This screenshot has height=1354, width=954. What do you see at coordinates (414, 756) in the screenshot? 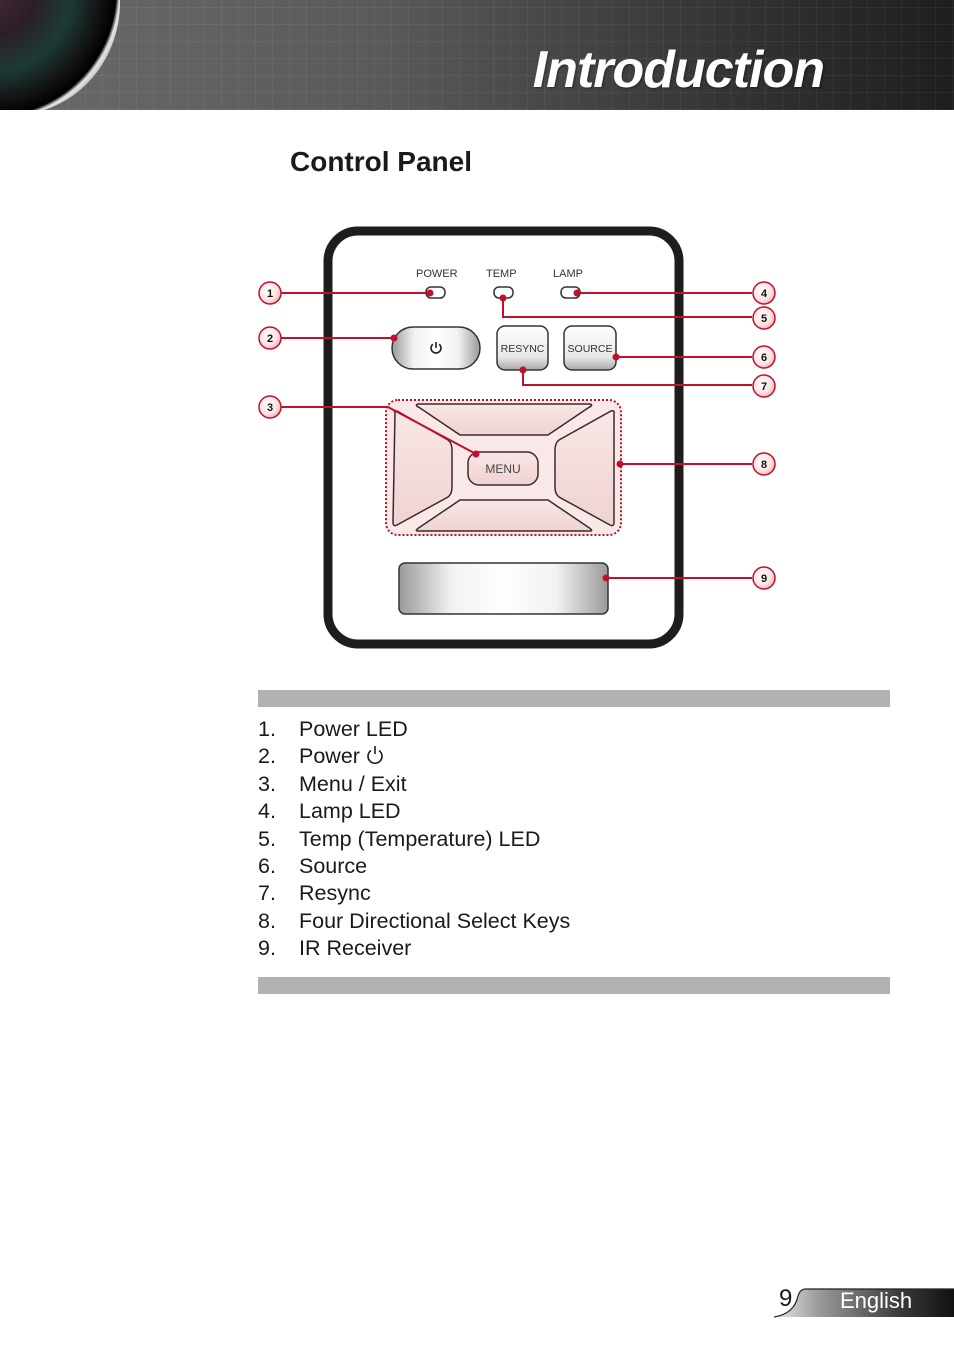
I see `legend-item: 2. Power` at bounding box center [414, 756].